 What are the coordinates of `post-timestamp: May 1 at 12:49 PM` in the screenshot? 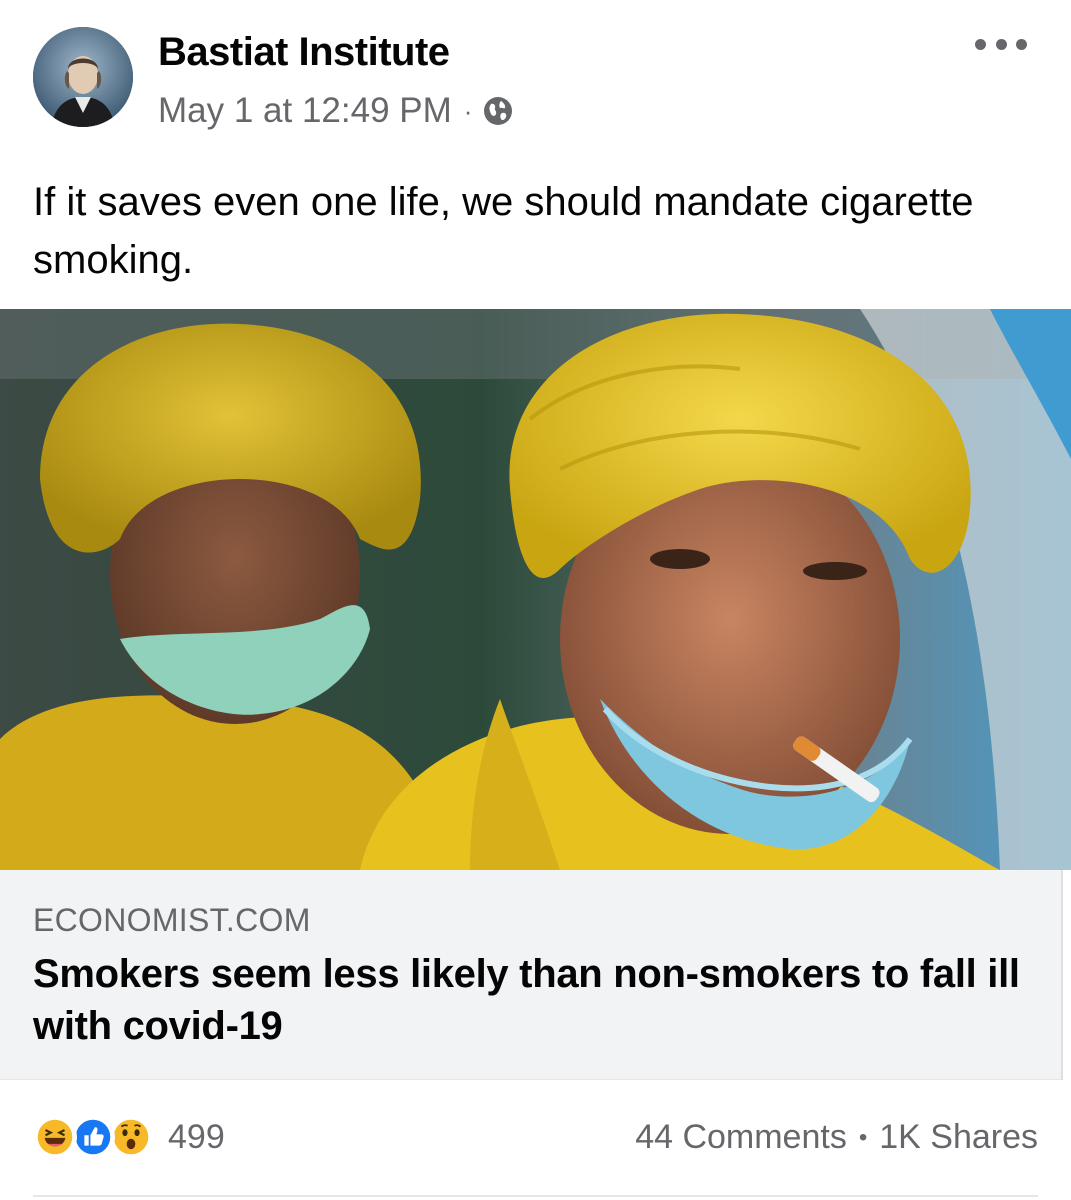 It's located at (305, 111).